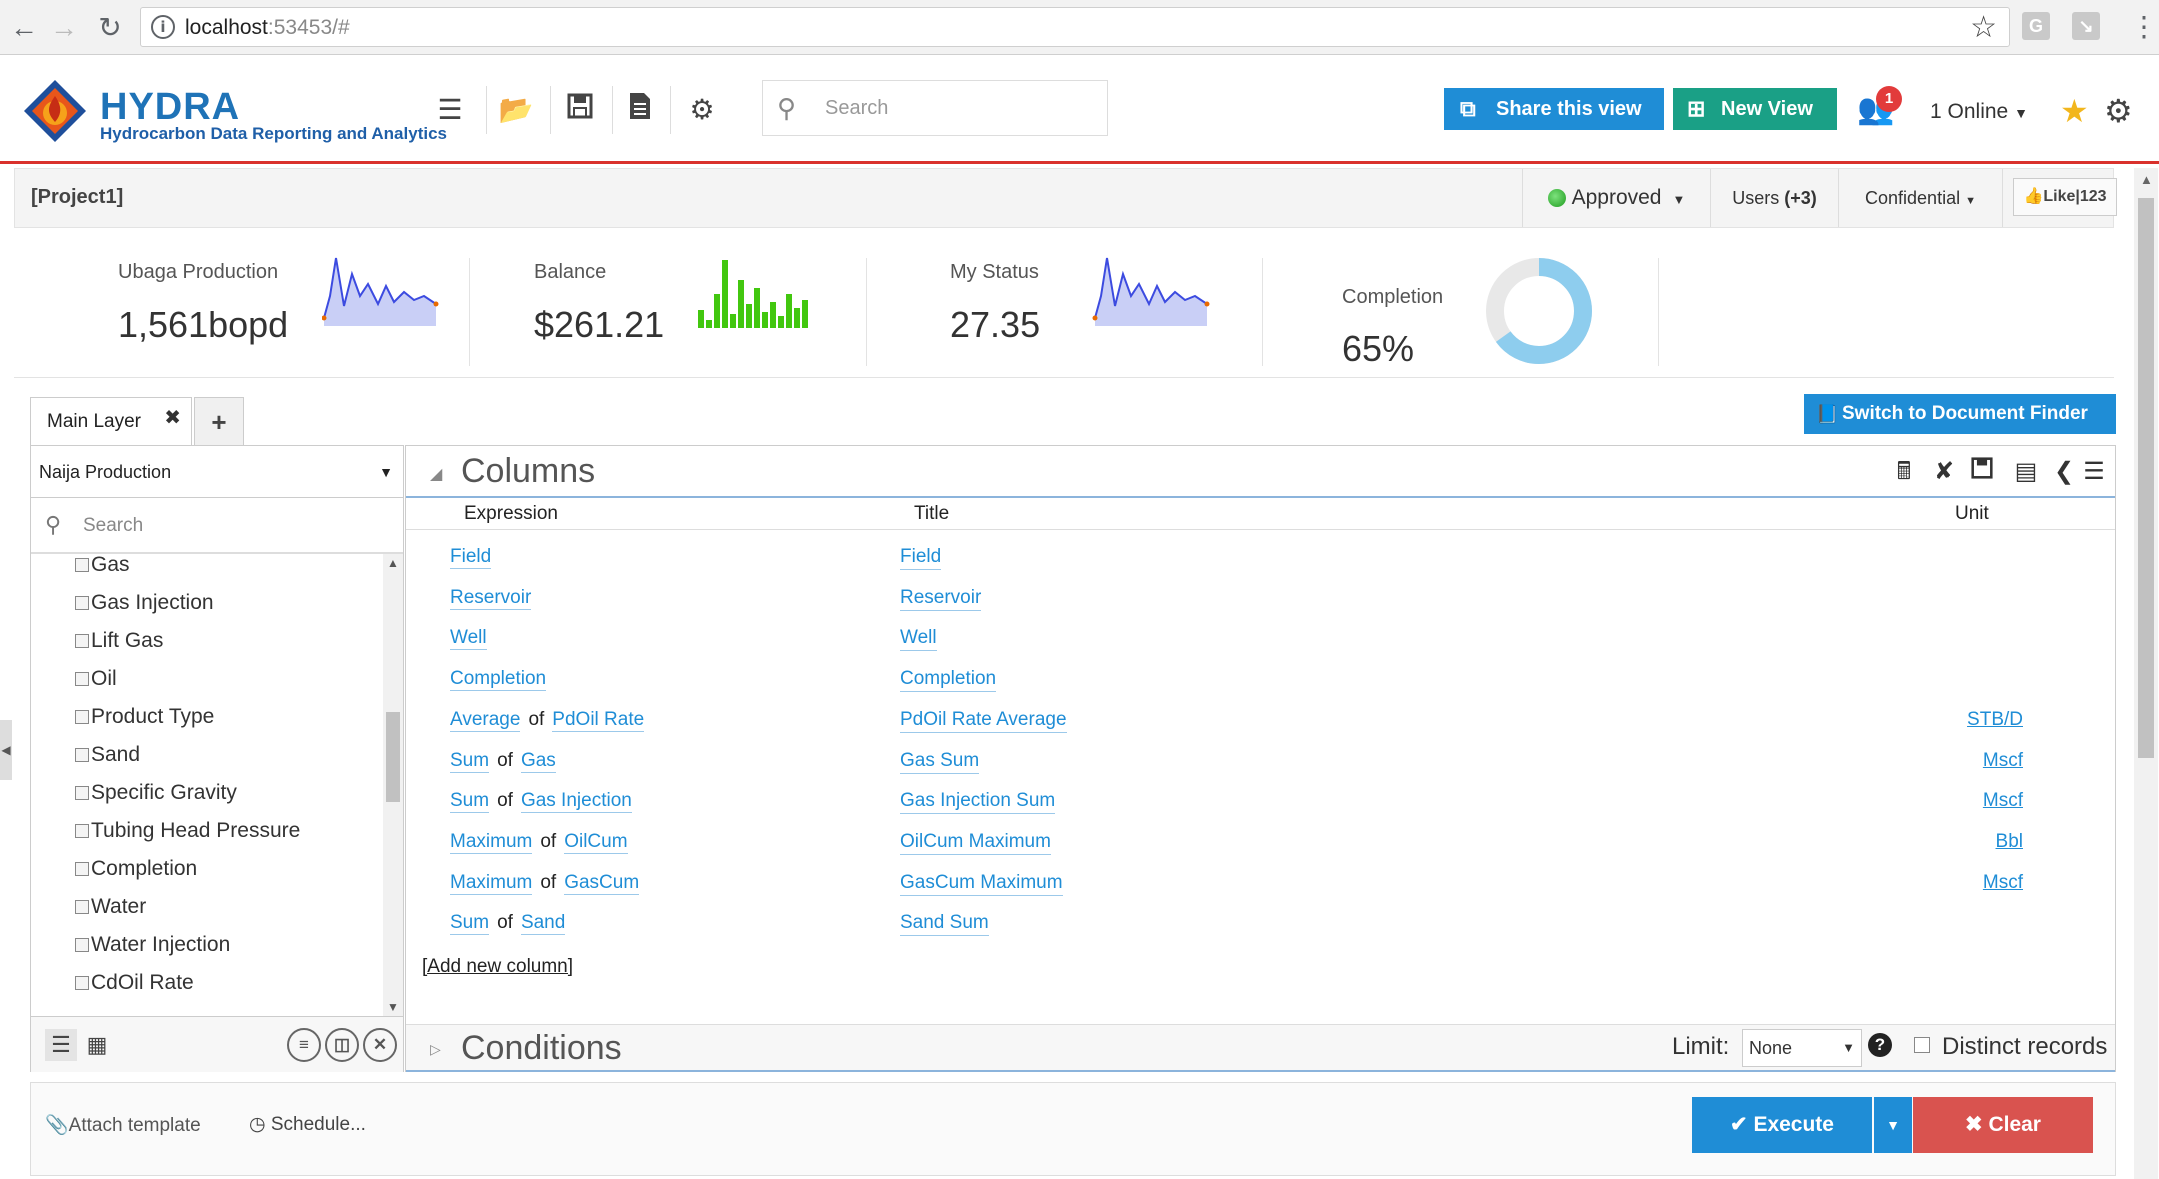 The image size is (2159, 1179). I want to click on field-list-scrollbar: ▲ ▼, so click(393, 785).